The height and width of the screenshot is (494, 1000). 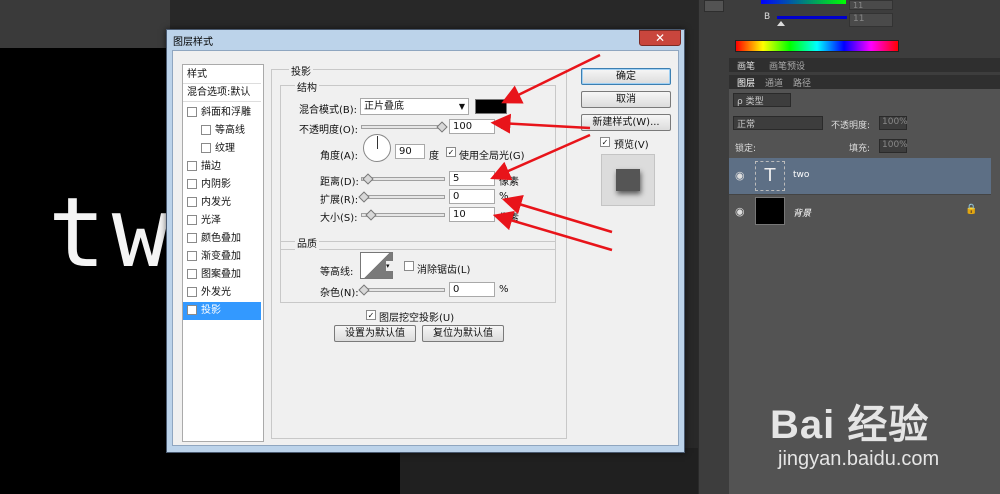 I want to click on arrow-blend-color, so click(x=551, y=78).